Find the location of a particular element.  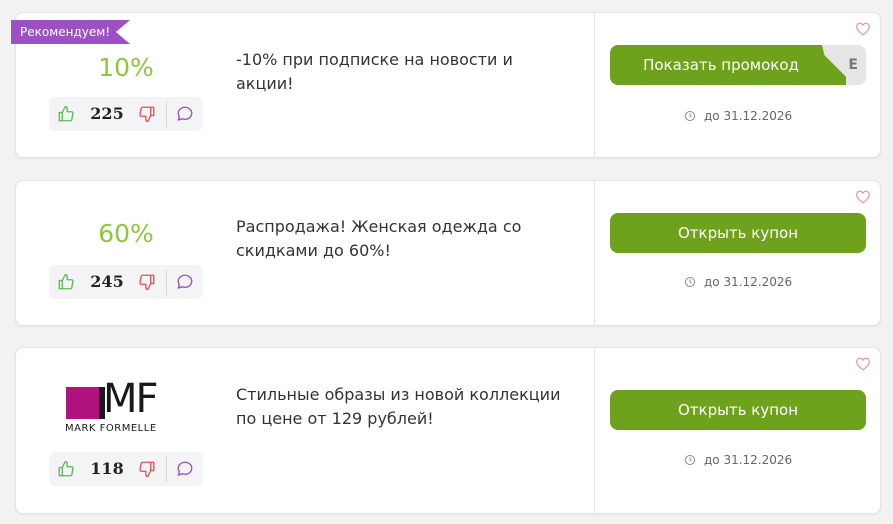

vote-panel: 245 is located at coordinates (126, 282).